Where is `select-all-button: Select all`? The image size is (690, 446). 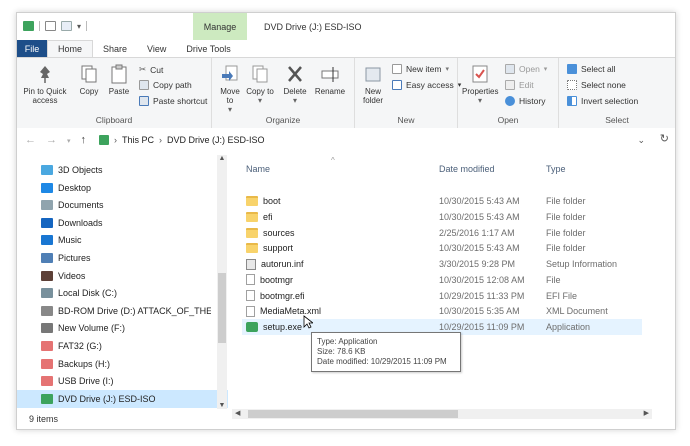 select-all-button: Select all is located at coordinates (591, 69).